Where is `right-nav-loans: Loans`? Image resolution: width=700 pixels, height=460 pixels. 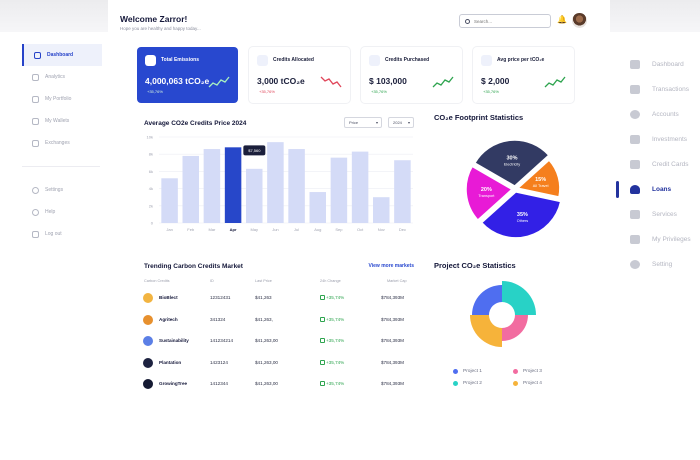 right-nav-loans: Loans is located at coordinates (658, 189).